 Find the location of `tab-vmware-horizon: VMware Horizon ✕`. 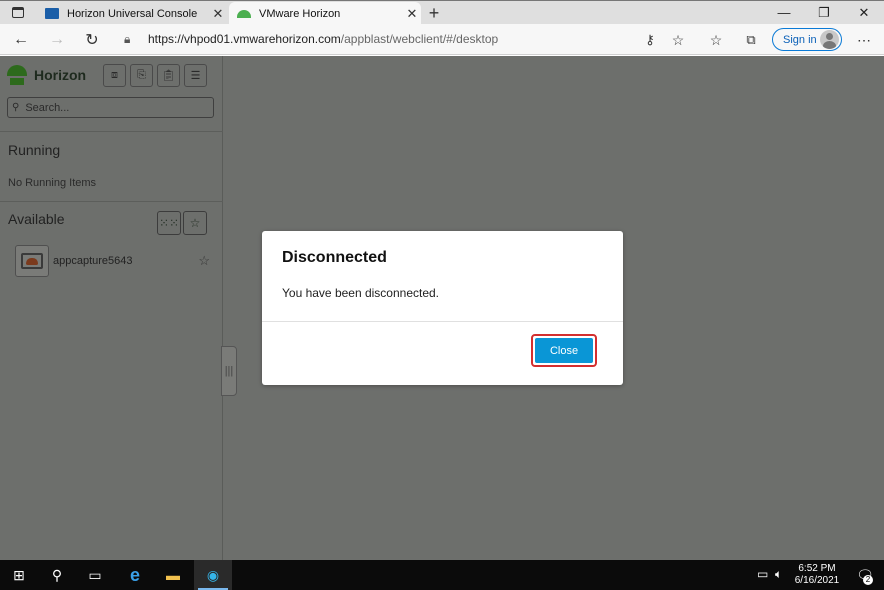

tab-vmware-horizon: VMware Horizon ✕ is located at coordinates (325, 13).